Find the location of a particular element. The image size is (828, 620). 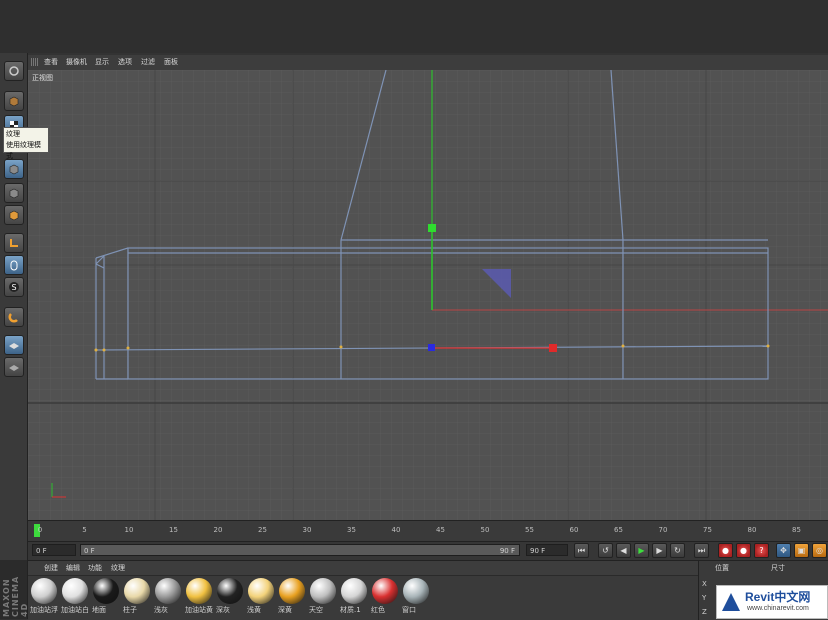

range-end: 90 F is located at coordinates (507, 551).